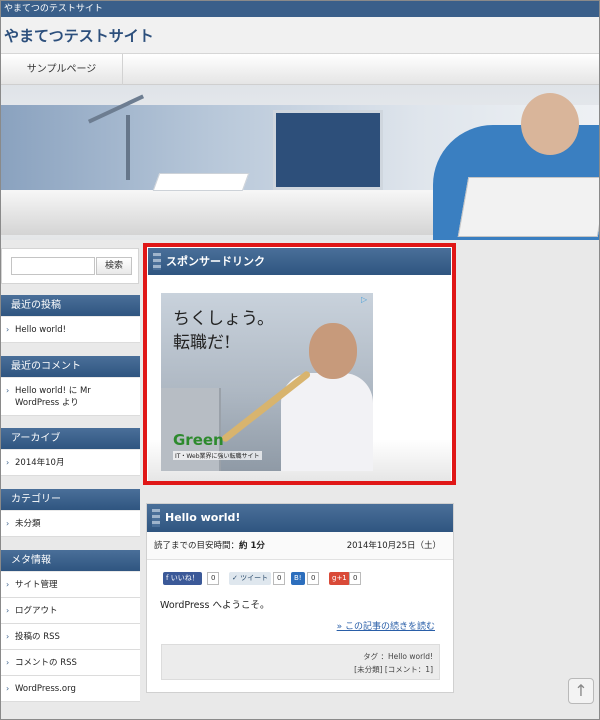 This screenshot has height=720, width=600. What do you see at coordinates (37, 637) in the screenshot?
I see `sidebar-item-label: 投稿の RSS` at bounding box center [37, 637].